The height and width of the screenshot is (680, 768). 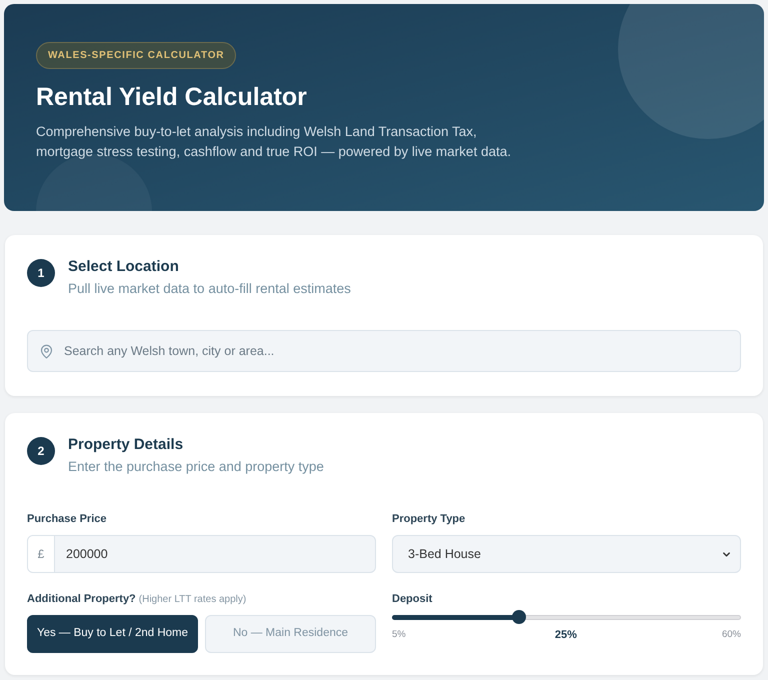 I want to click on map-pin-icon, so click(x=46, y=351).